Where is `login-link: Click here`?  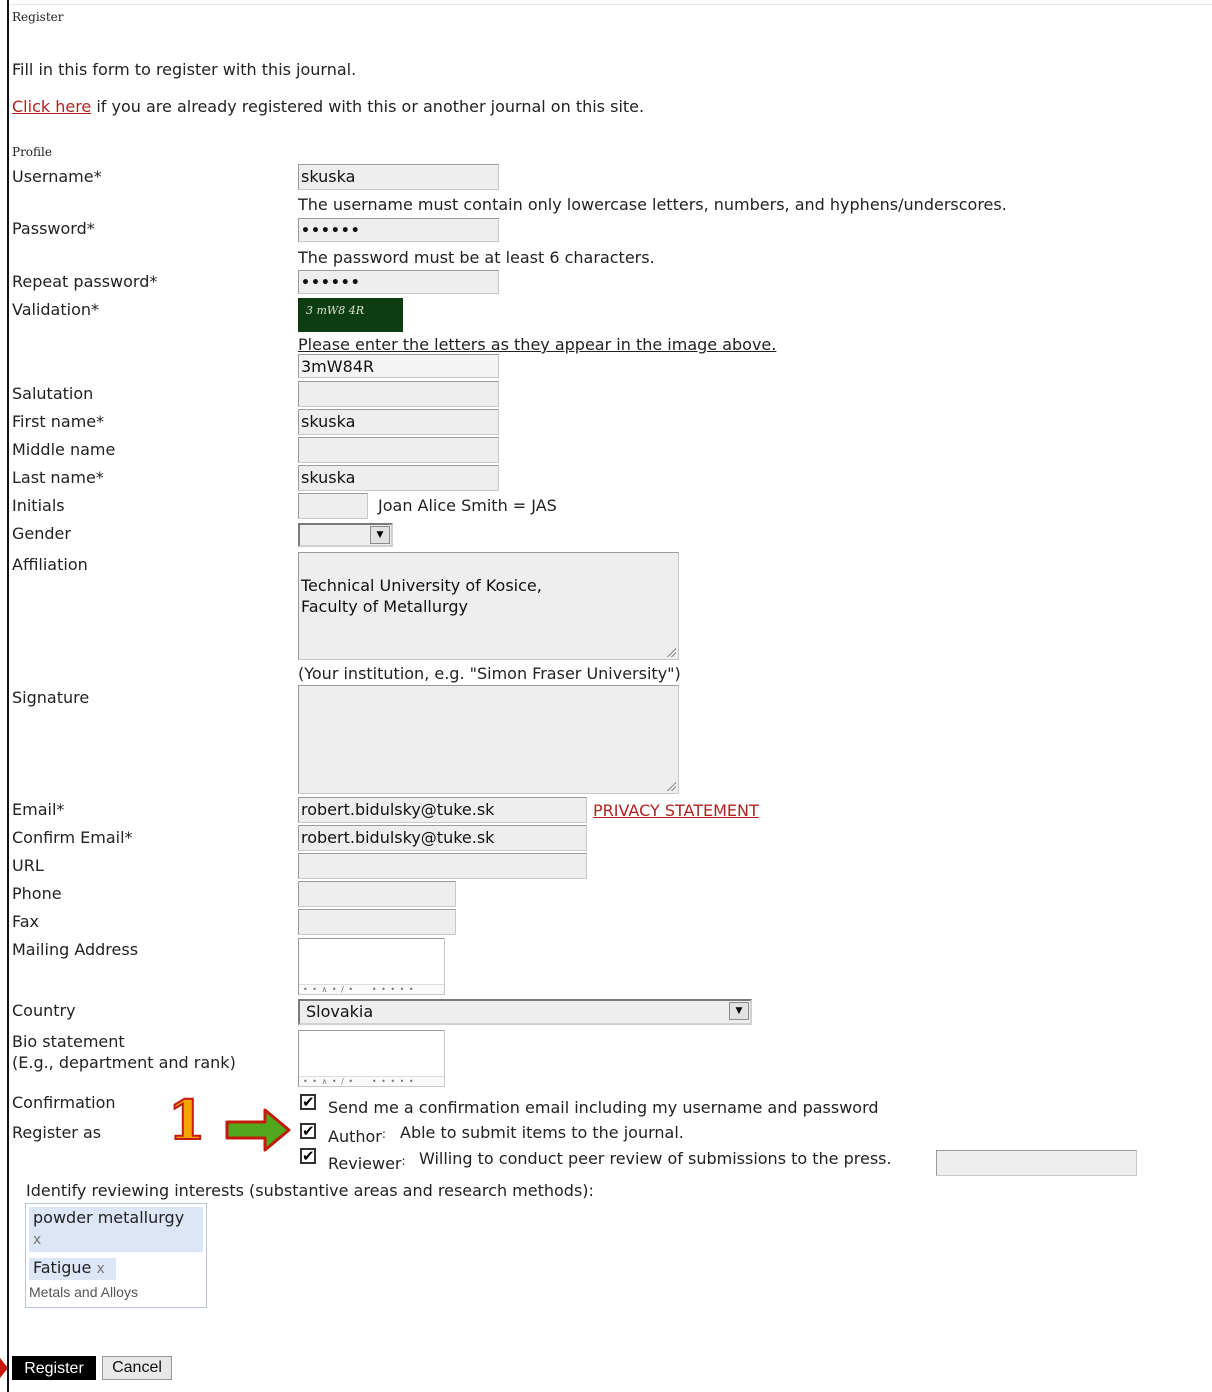 login-link: Click here is located at coordinates (51, 106).